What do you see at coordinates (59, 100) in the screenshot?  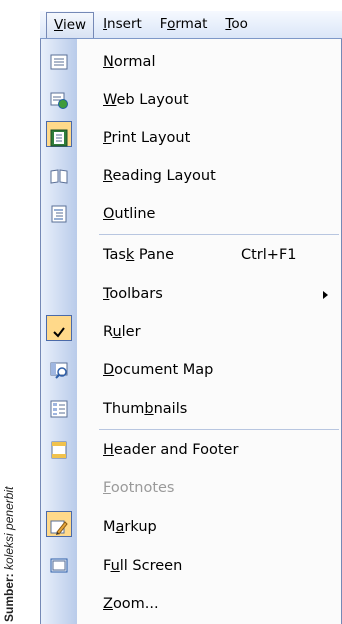 I see `web-layout-icon` at bounding box center [59, 100].